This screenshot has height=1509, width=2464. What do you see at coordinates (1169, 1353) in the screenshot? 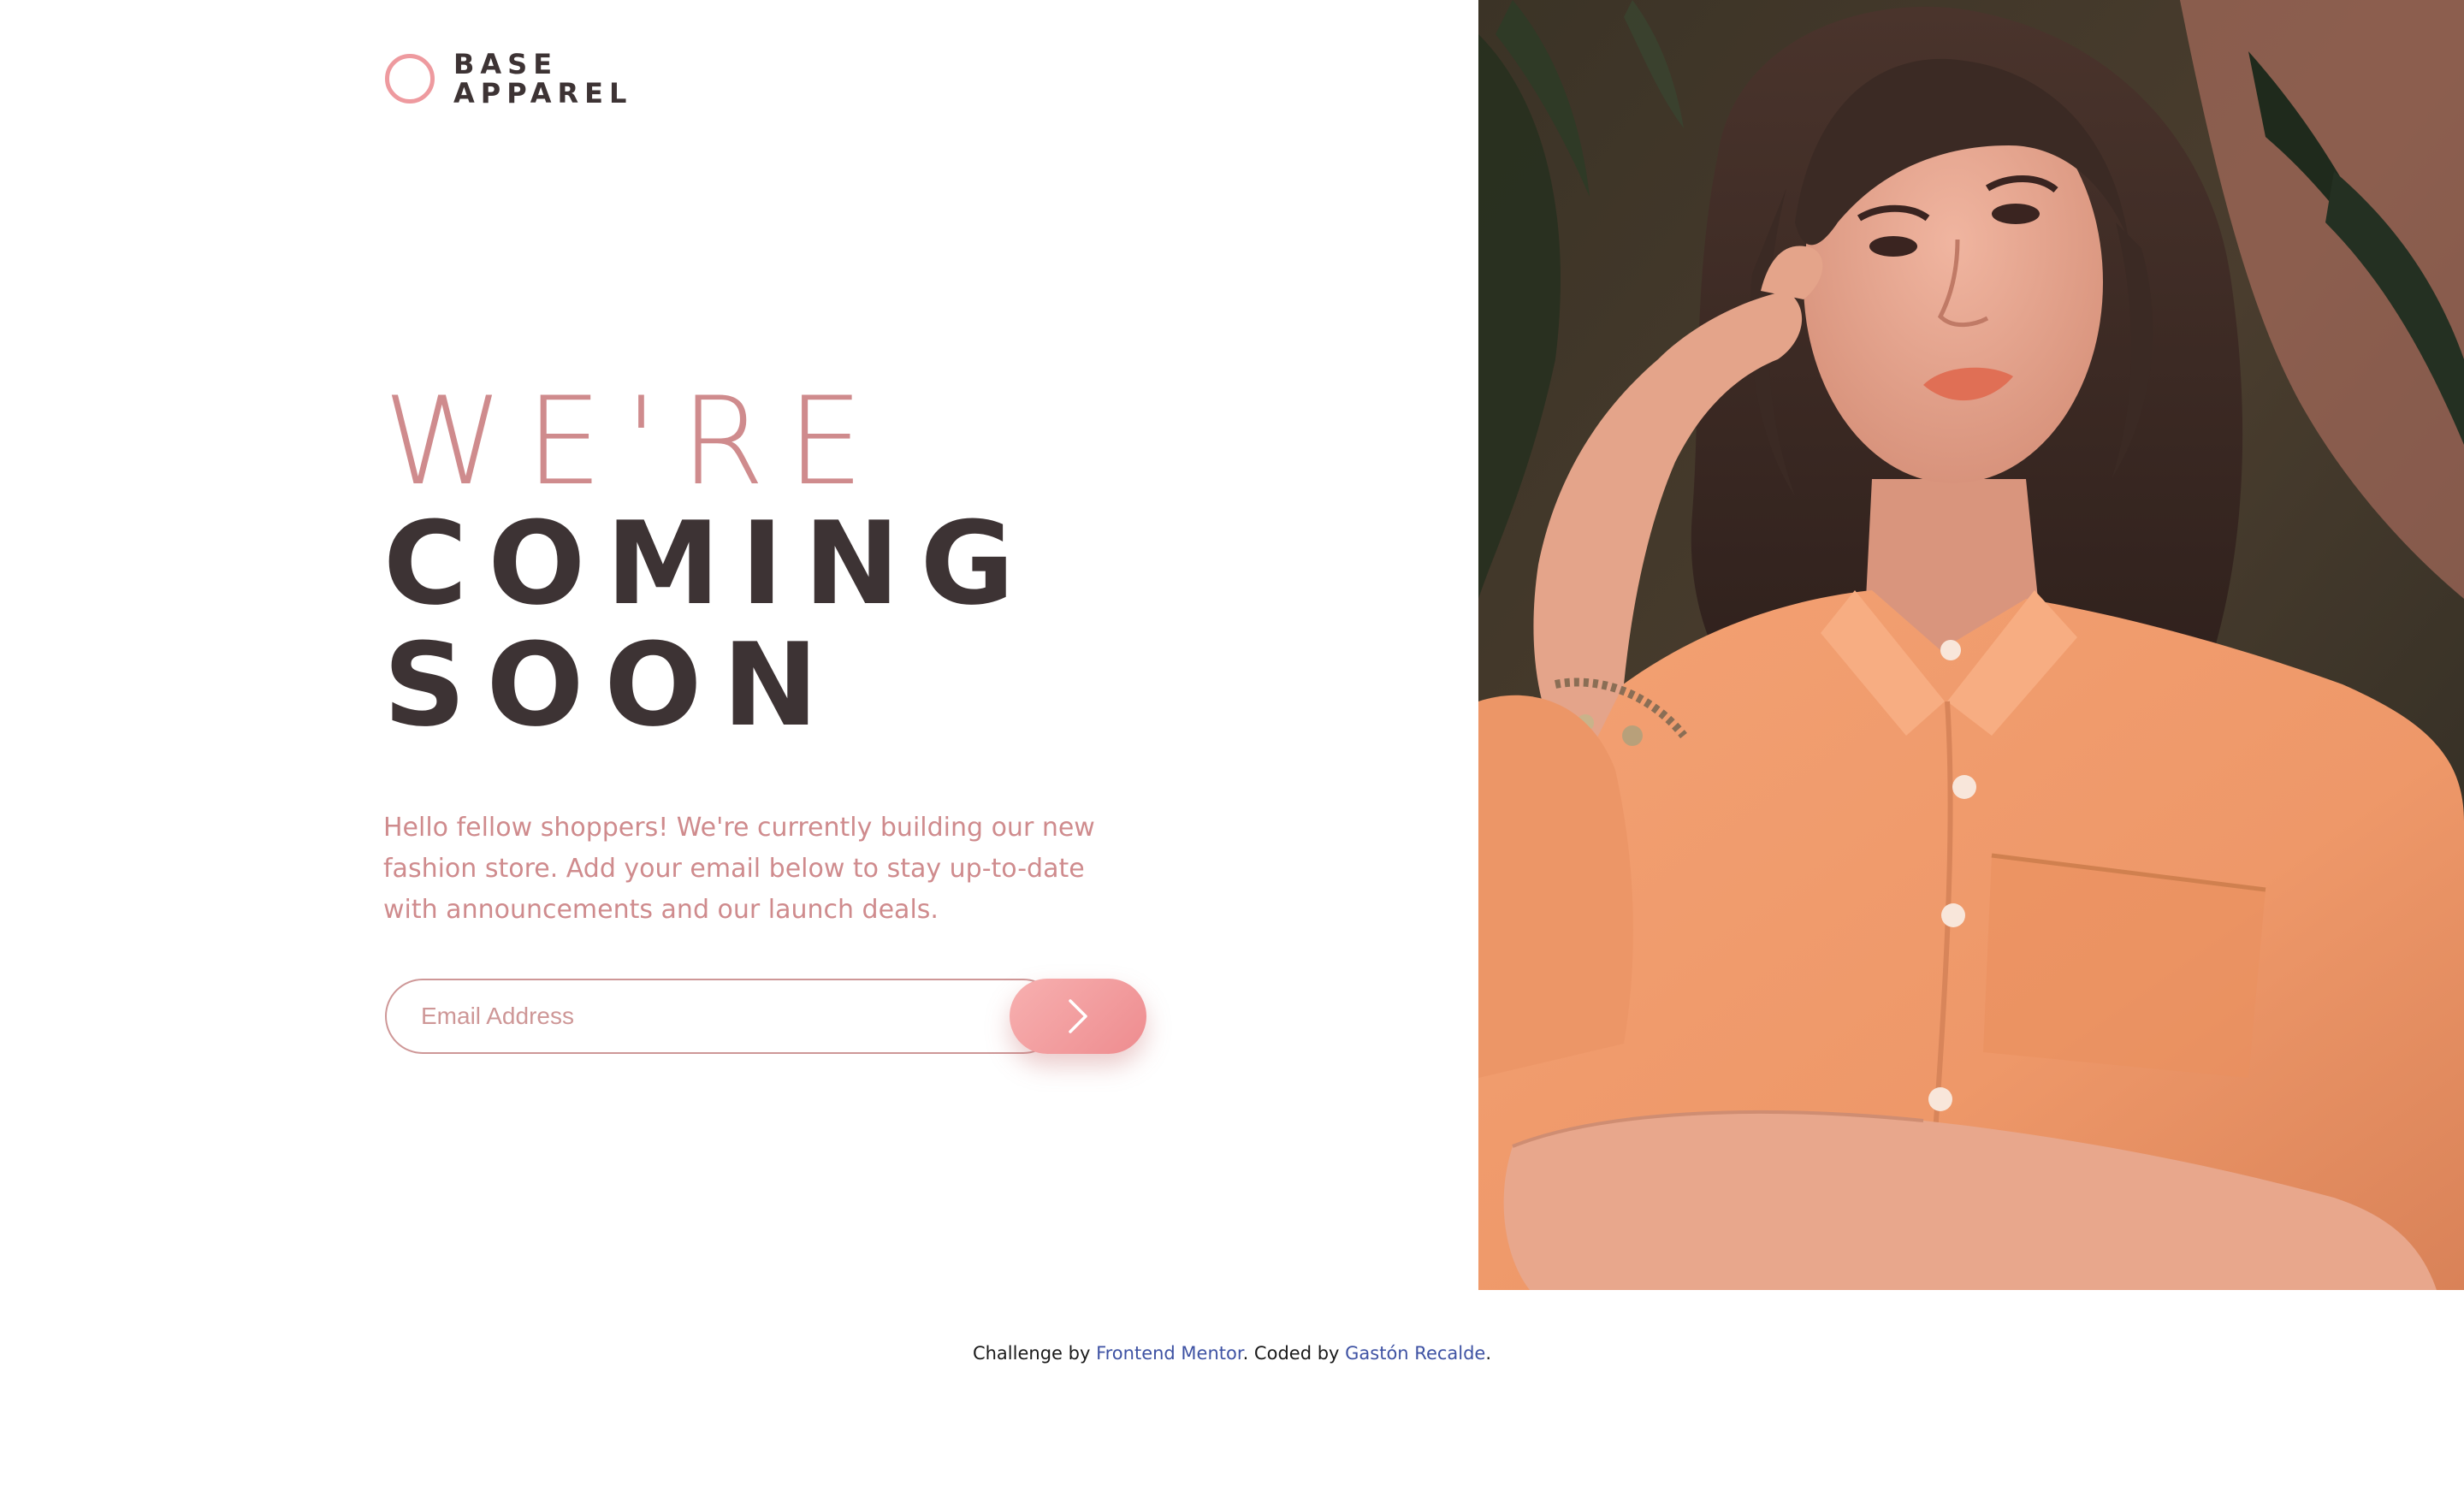
I see `challenge-link: Frontend Mentor` at bounding box center [1169, 1353].